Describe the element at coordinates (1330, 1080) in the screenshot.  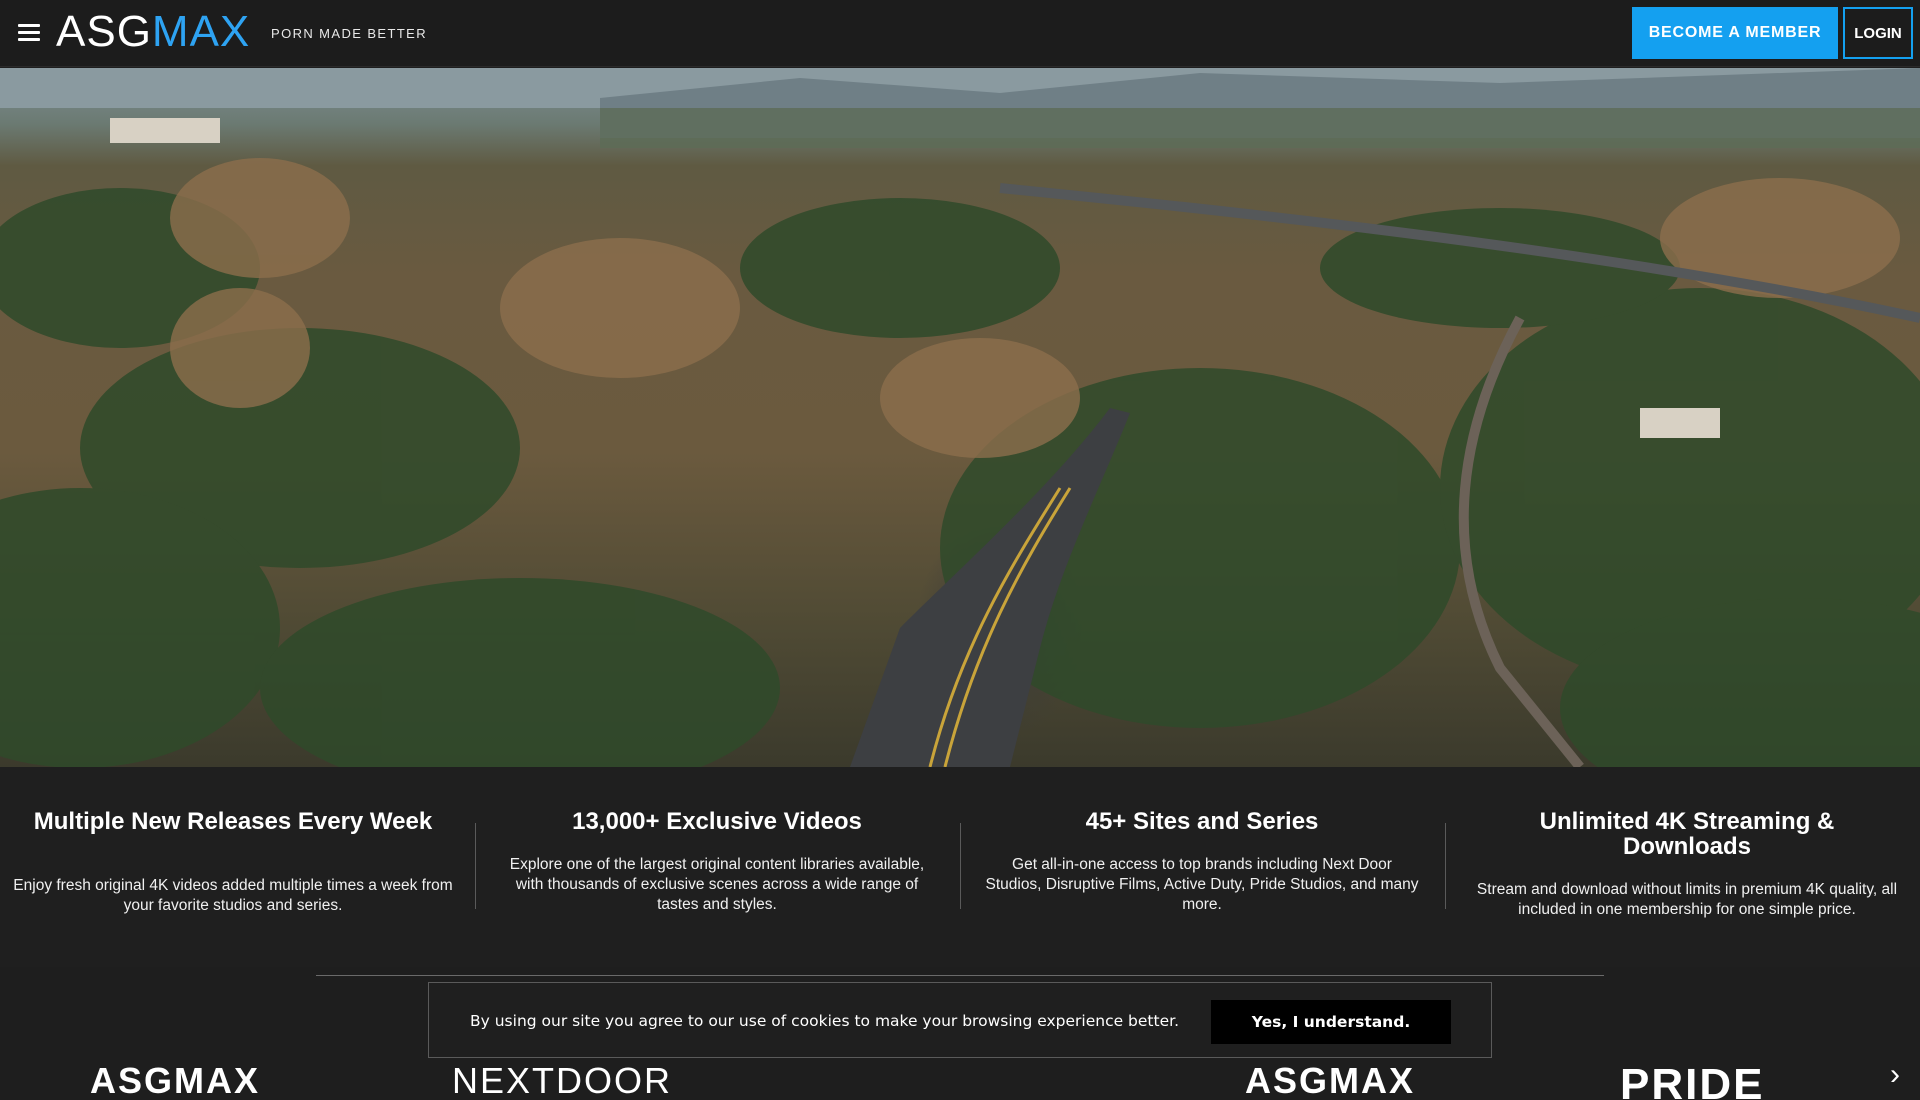
I see `brand-logo-asgmax-2: ASGMAX` at that location.